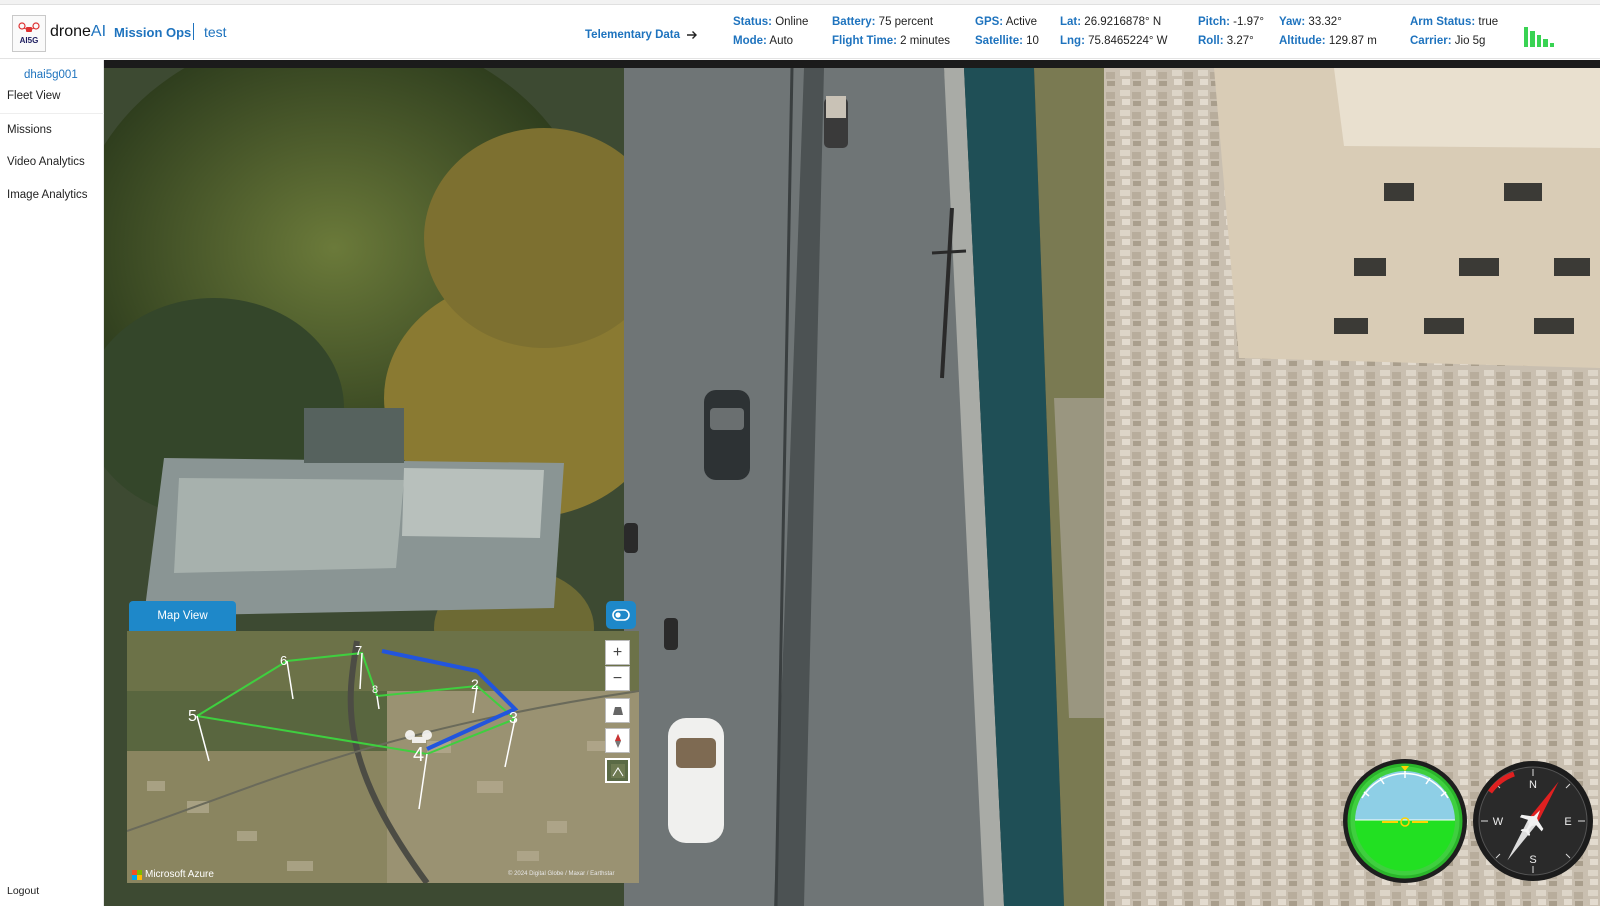  I want to click on stat-value: Jio 5g, so click(1470, 41).